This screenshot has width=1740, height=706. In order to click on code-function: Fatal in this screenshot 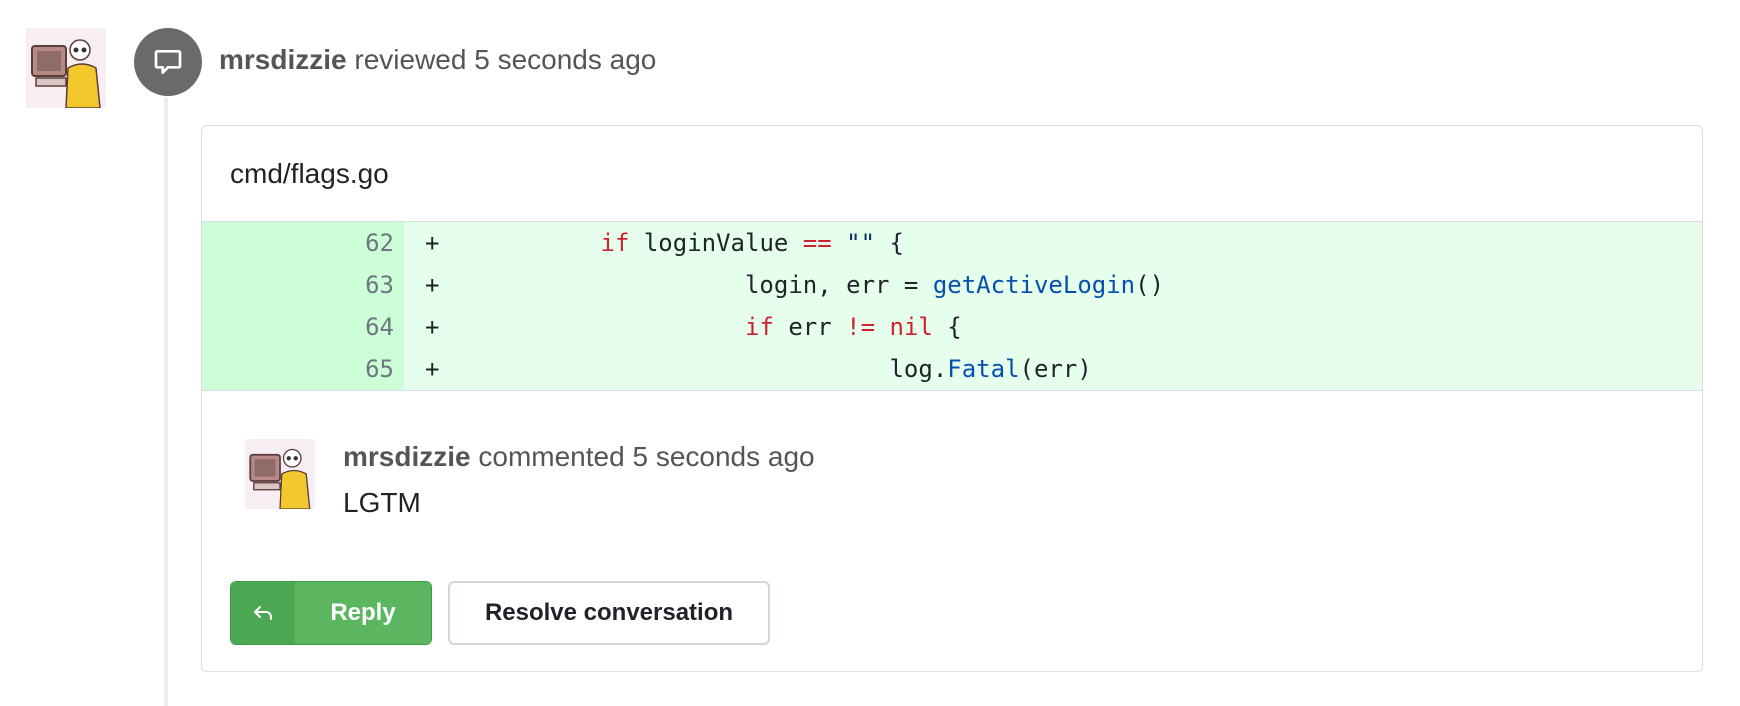, I will do `click(983, 369)`.